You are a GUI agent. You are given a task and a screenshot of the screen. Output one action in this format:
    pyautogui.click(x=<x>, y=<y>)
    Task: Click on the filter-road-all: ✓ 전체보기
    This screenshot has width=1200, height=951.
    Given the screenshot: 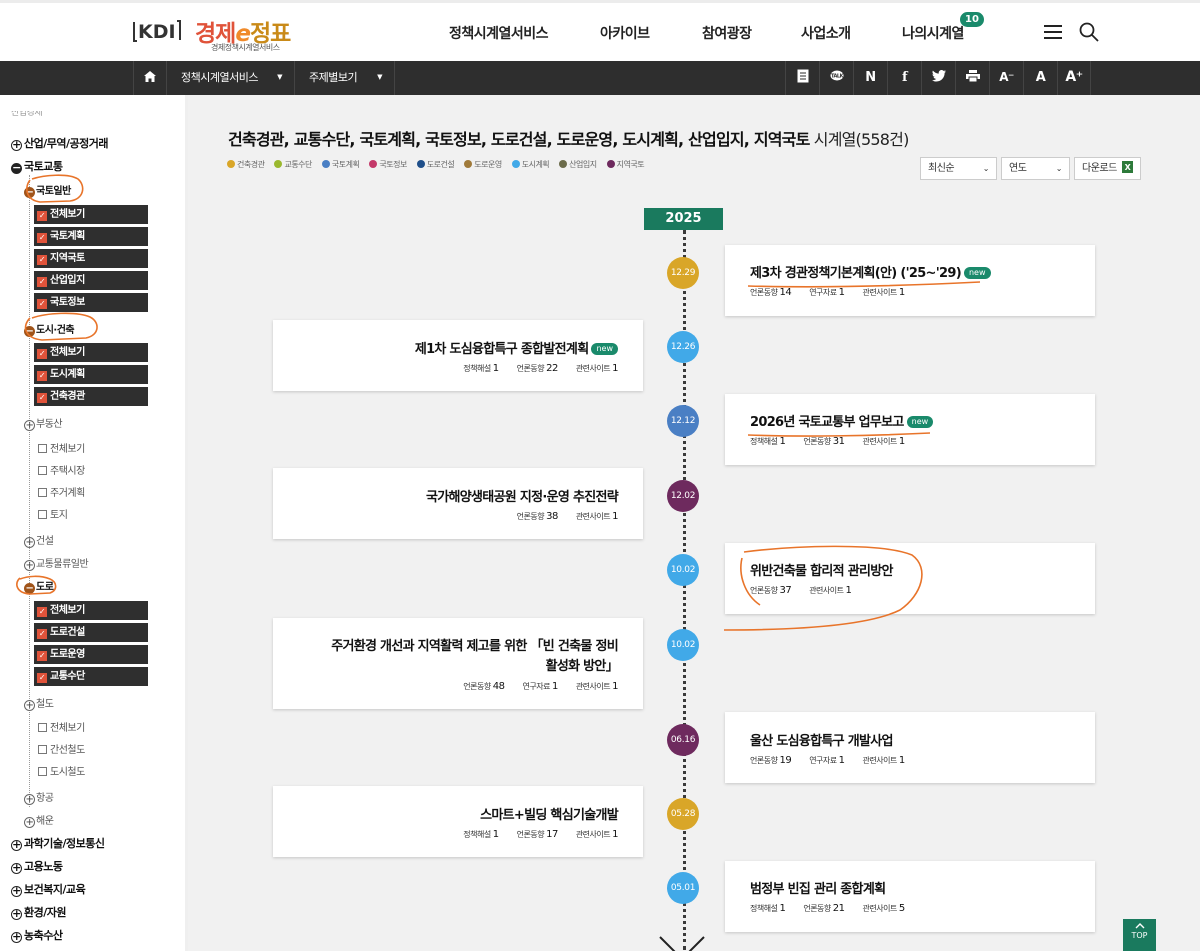 What is the action you would take?
    pyautogui.click(x=91, y=610)
    